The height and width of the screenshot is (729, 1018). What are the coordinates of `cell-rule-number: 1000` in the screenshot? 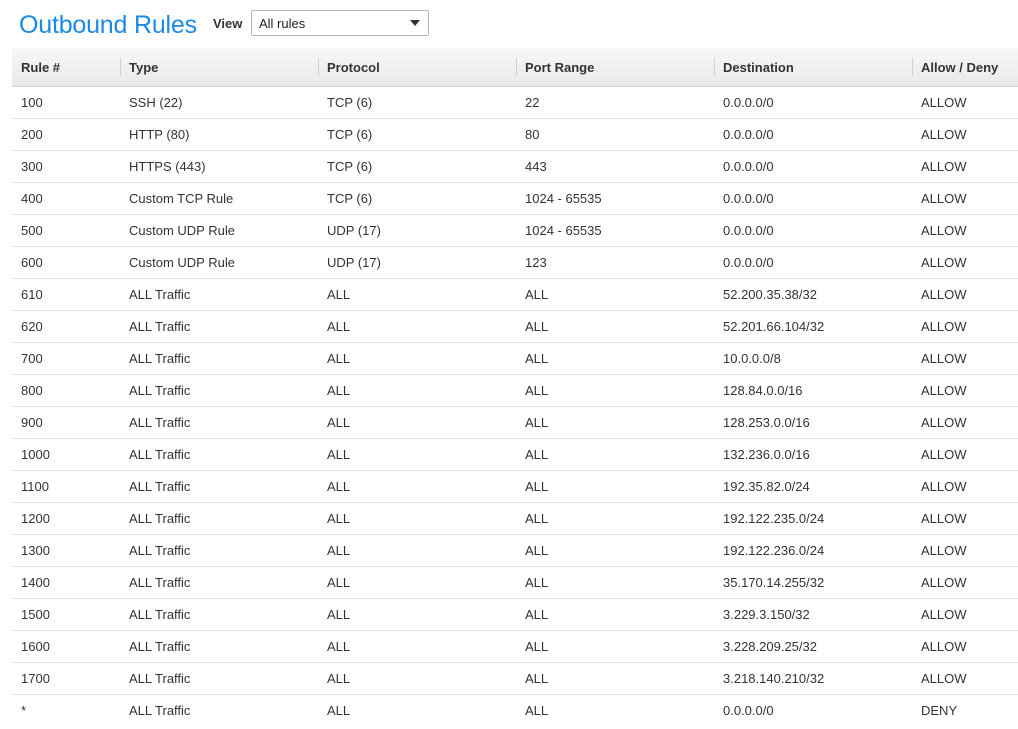 It's located at (66, 454).